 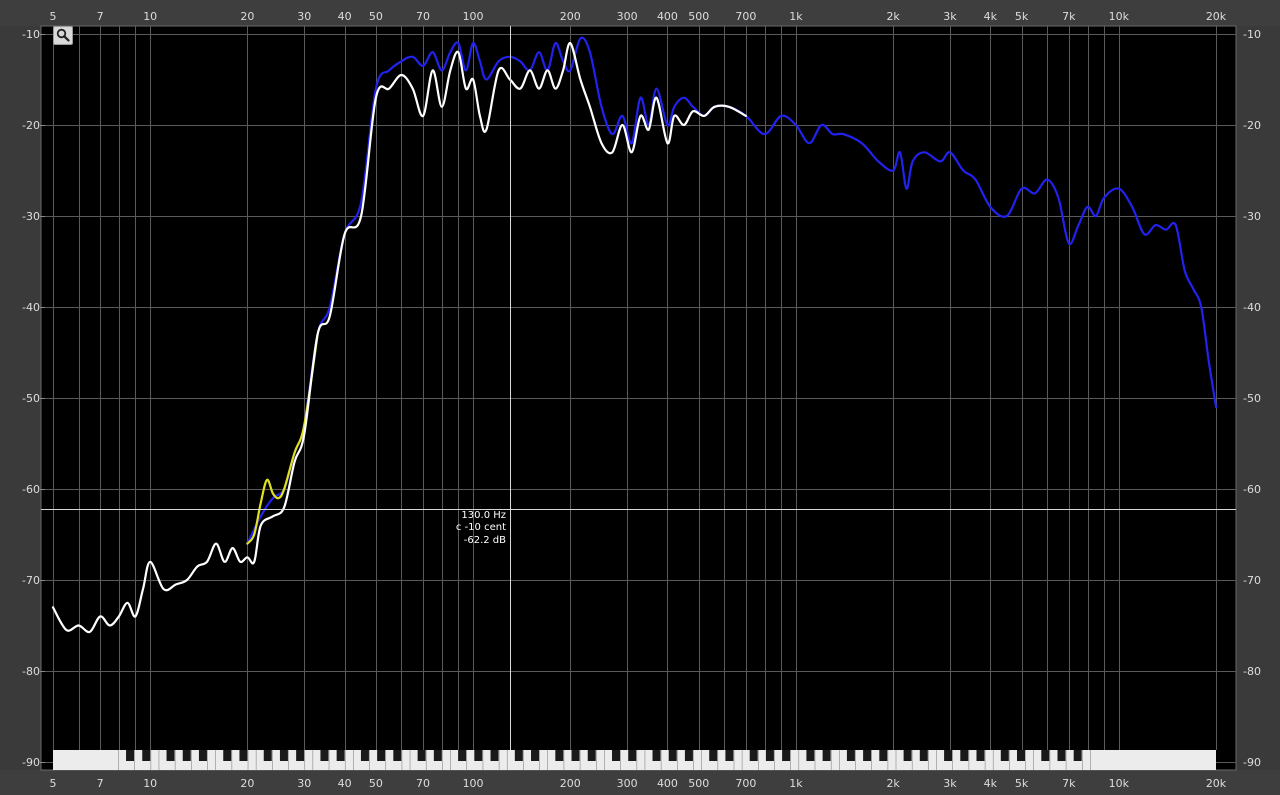 What do you see at coordinates (991, 783) in the screenshot?
I see `x-tick-label-bottom: 4k` at bounding box center [991, 783].